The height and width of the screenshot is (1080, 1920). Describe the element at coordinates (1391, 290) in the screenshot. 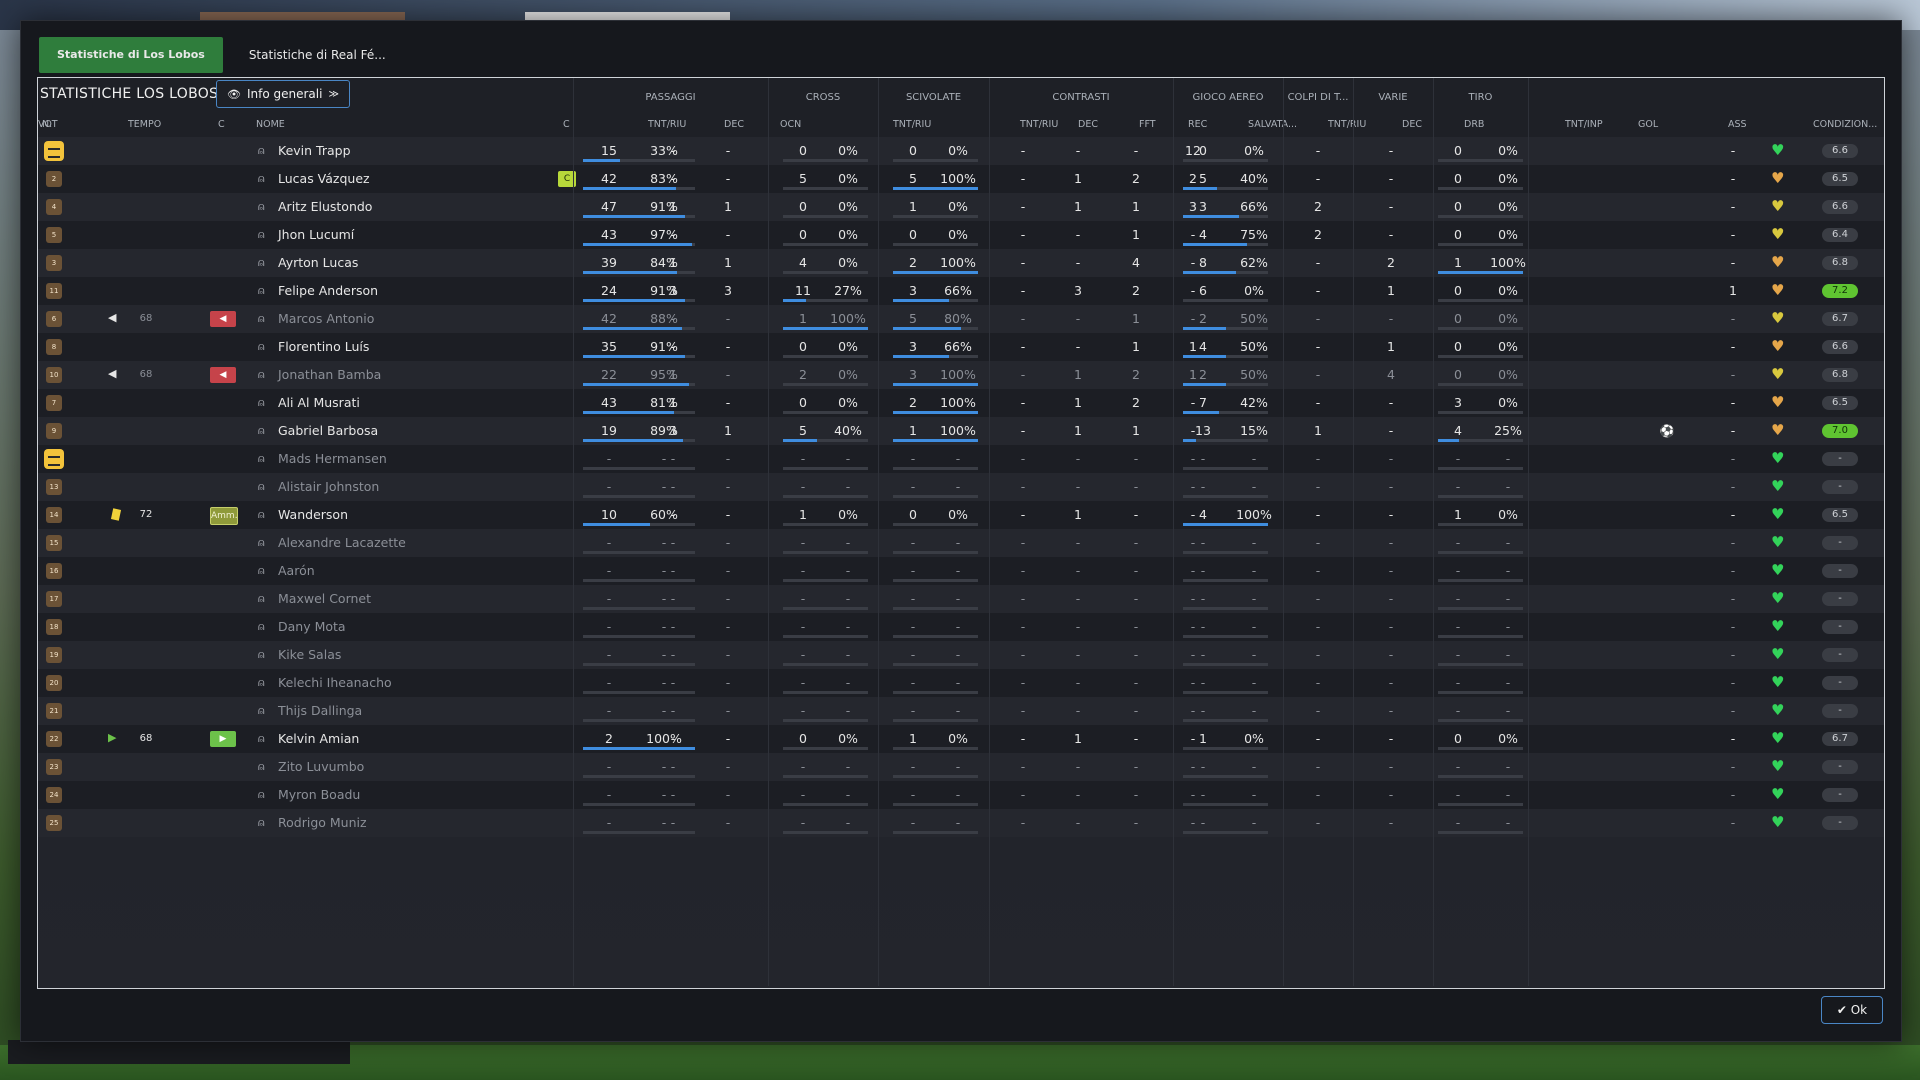

I see `dribbles: 1` at that location.